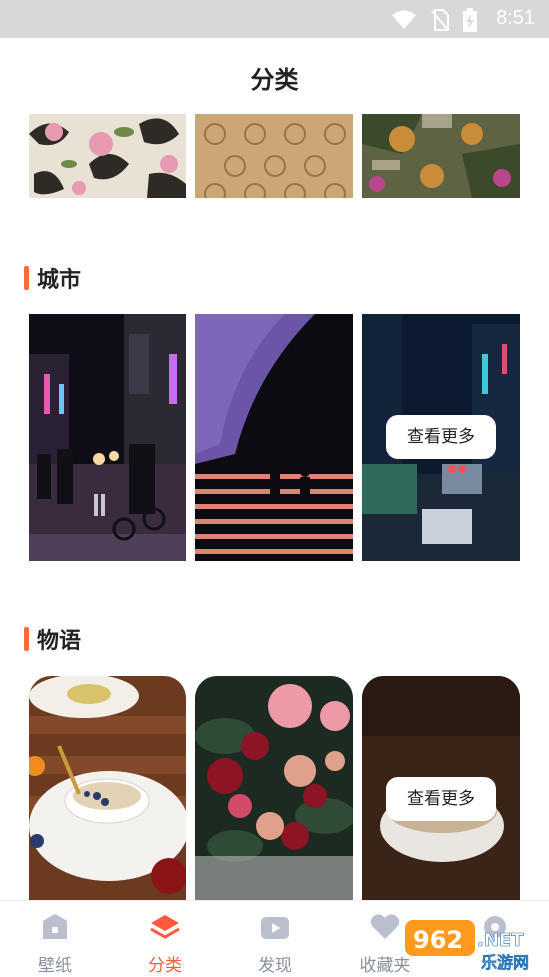 The width and height of the screenshot is (549, 977). What do you see at coordinates (385, 926) in the screenshot?
I see `heart-icon` at bounding box center [385, 926].